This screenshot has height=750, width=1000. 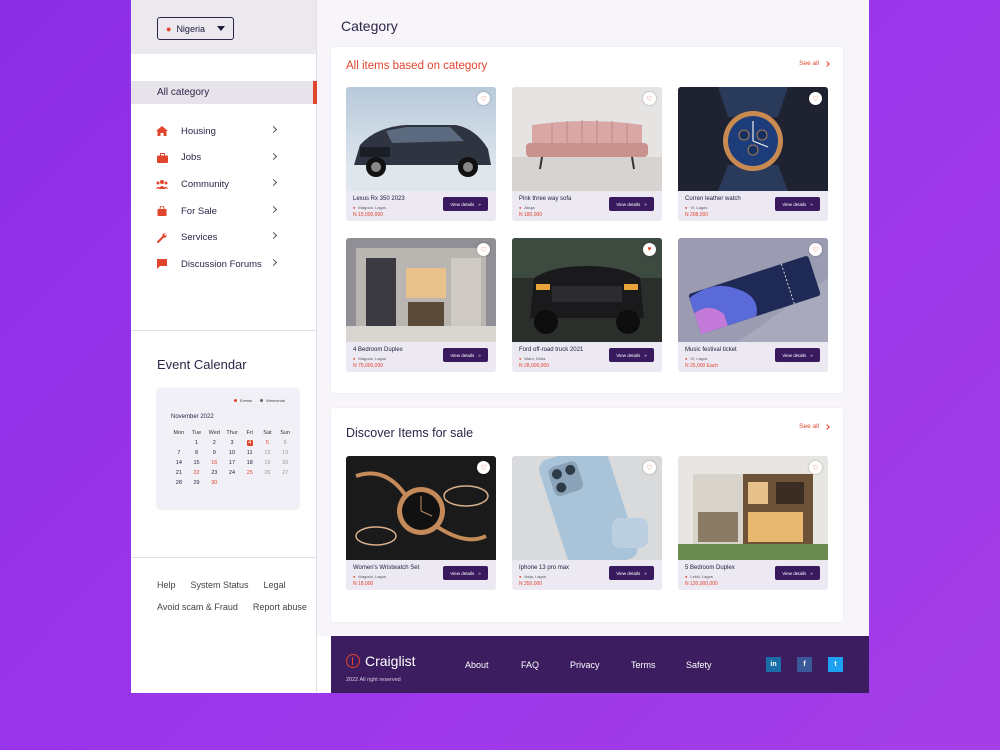 I want to click on avoid-scam-link: Avoid scam & Fraud, so click(x=197, y=607).